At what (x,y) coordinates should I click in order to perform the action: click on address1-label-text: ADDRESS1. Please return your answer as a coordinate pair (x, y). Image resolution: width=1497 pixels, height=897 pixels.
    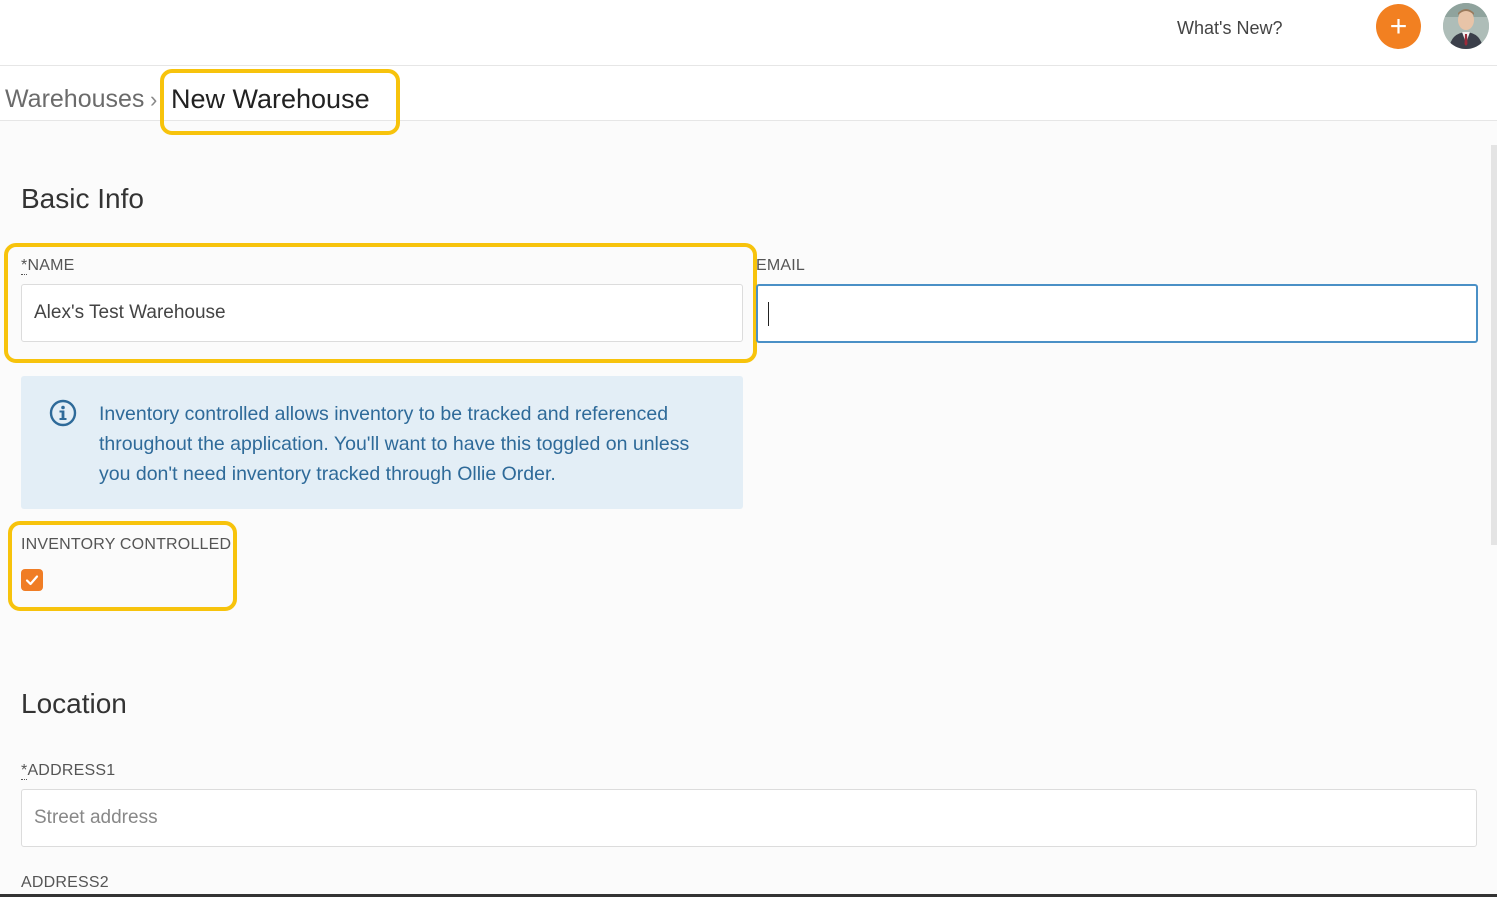
    Looking at the image, I should click on (71, 770).